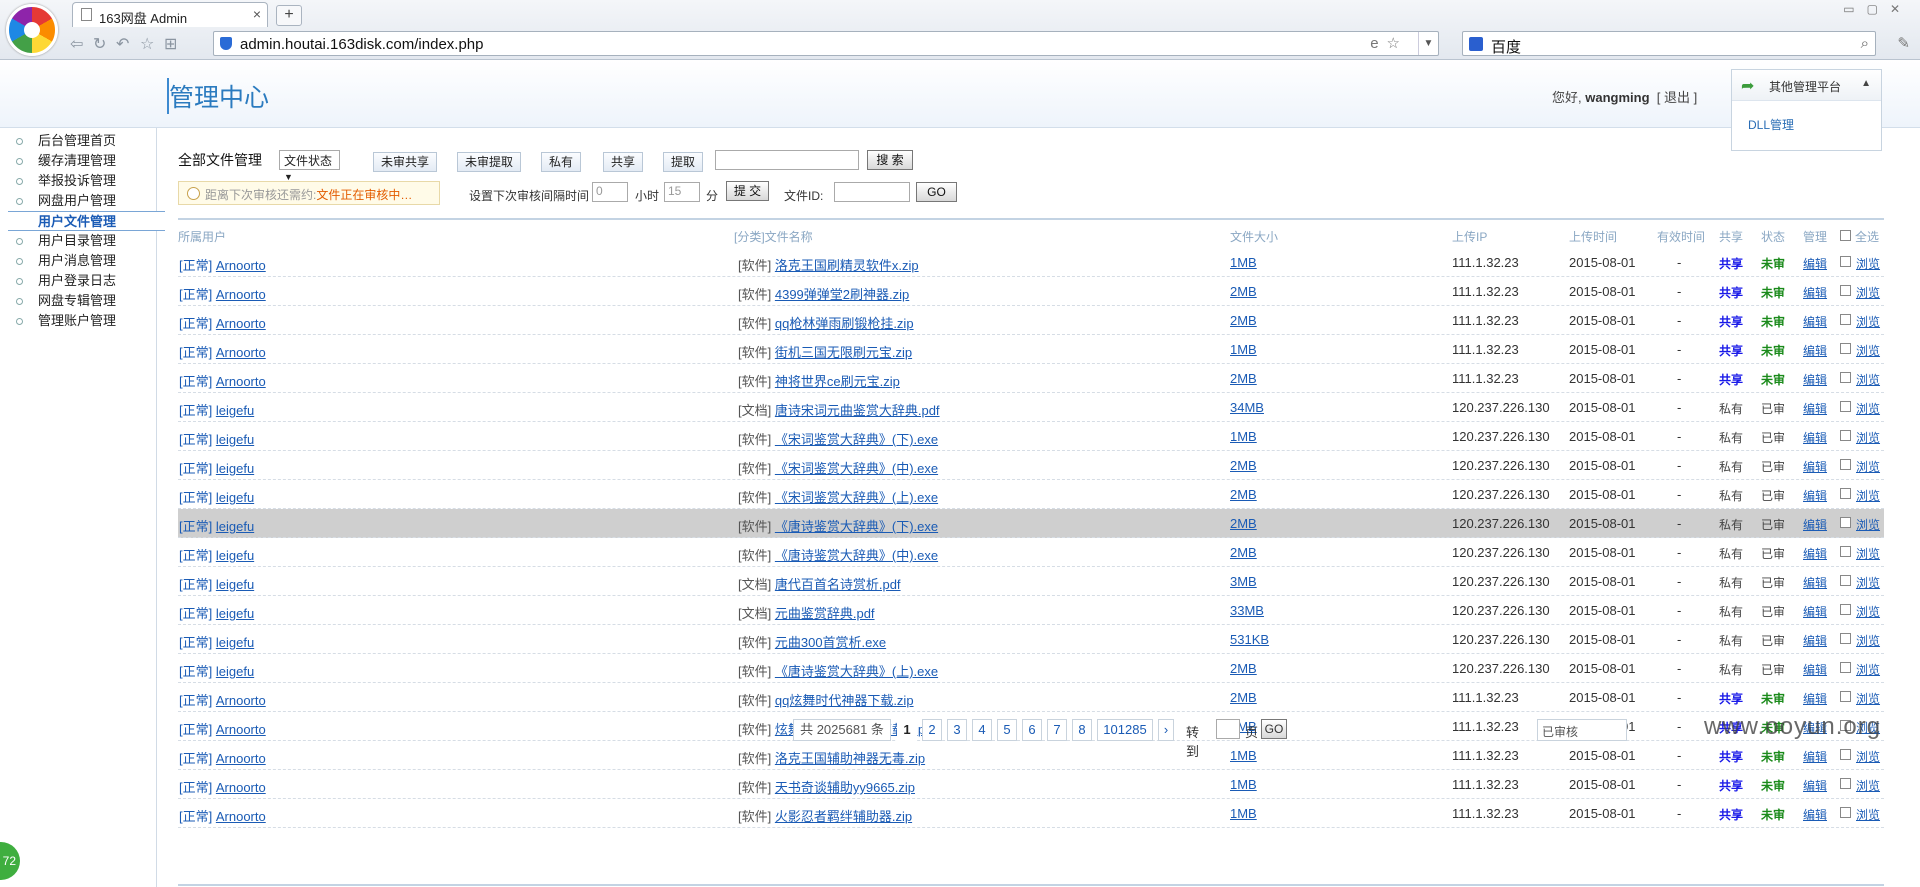 The height and width of the screenshot is (887, 1920). I want to click on unreviewed-extract-button: 未审提取, so click(489, 162).